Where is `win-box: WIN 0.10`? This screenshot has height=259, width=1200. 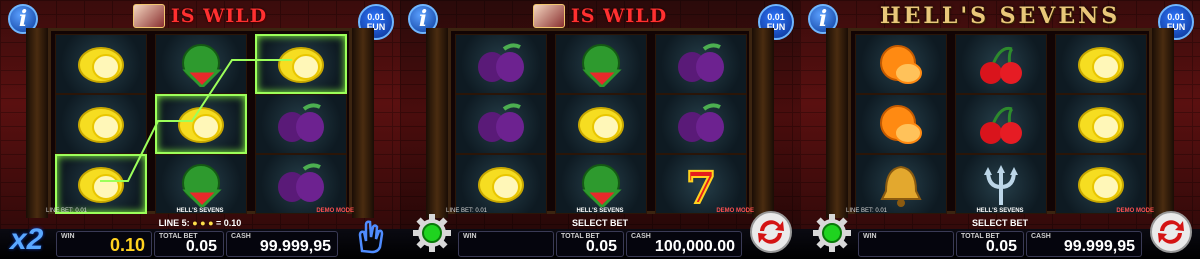
win-box: WIN 0.10 is located at coordinates (104, 244).